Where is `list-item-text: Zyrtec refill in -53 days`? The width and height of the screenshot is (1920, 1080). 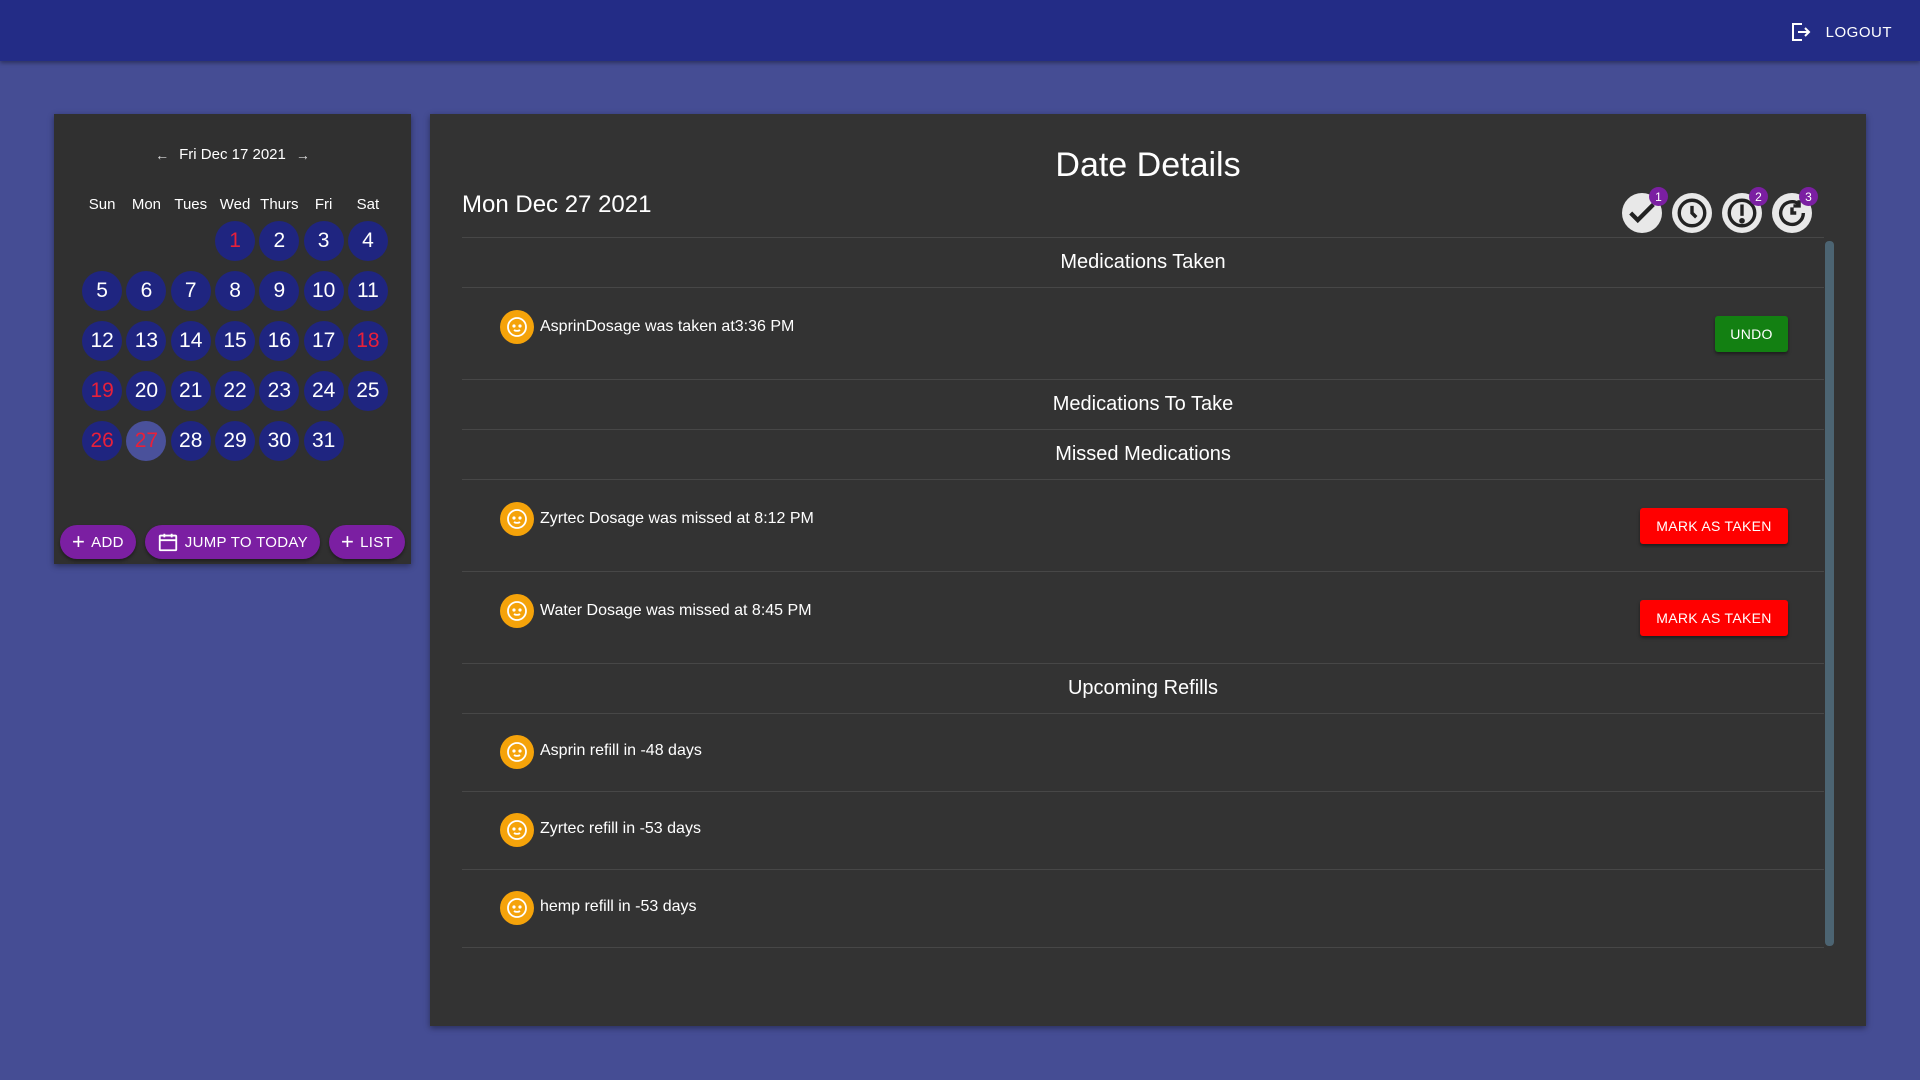
list-item-text: Zyrtec refill in -53 days is located at coordinates (620, 828).